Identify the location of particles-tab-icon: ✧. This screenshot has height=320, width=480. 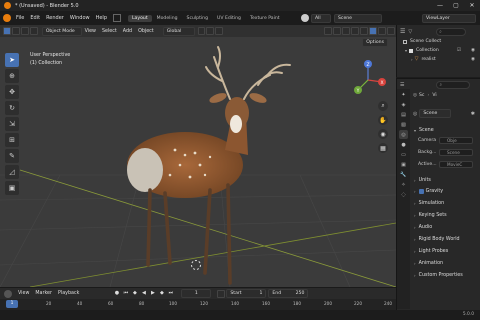
(403, 184).